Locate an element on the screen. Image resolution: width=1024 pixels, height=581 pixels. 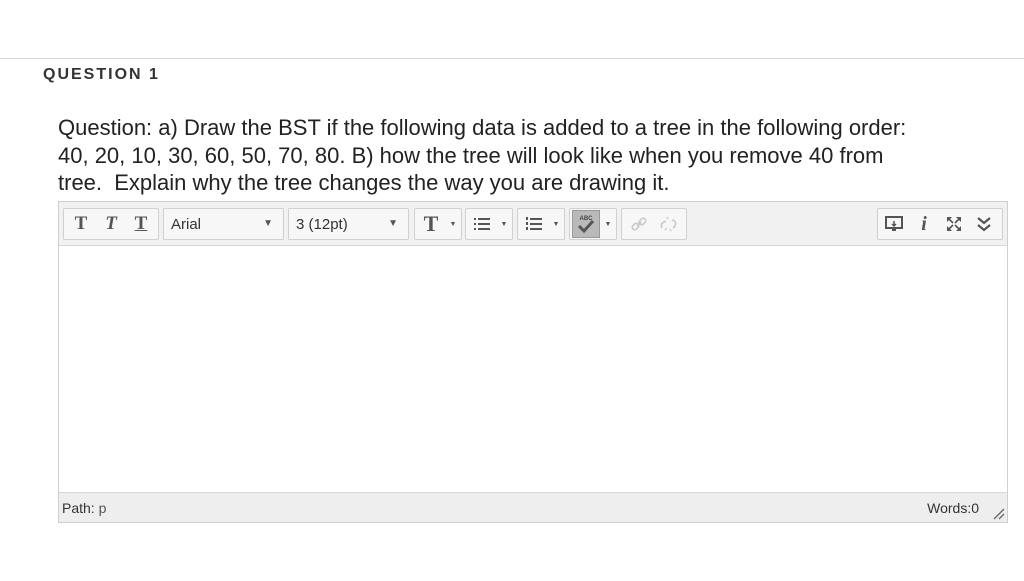
text-color-icon: T is located at coordinates (431, 223).